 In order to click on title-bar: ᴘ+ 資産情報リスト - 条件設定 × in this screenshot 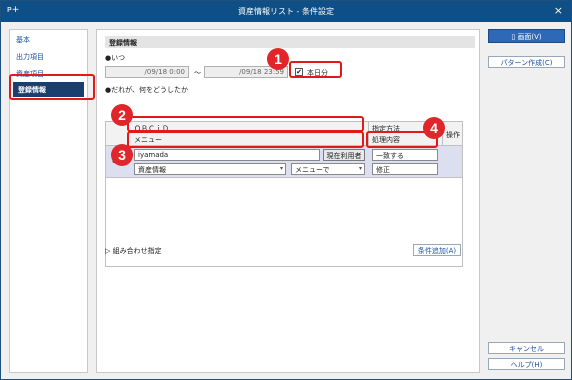, I will do `click(286, 11)`.